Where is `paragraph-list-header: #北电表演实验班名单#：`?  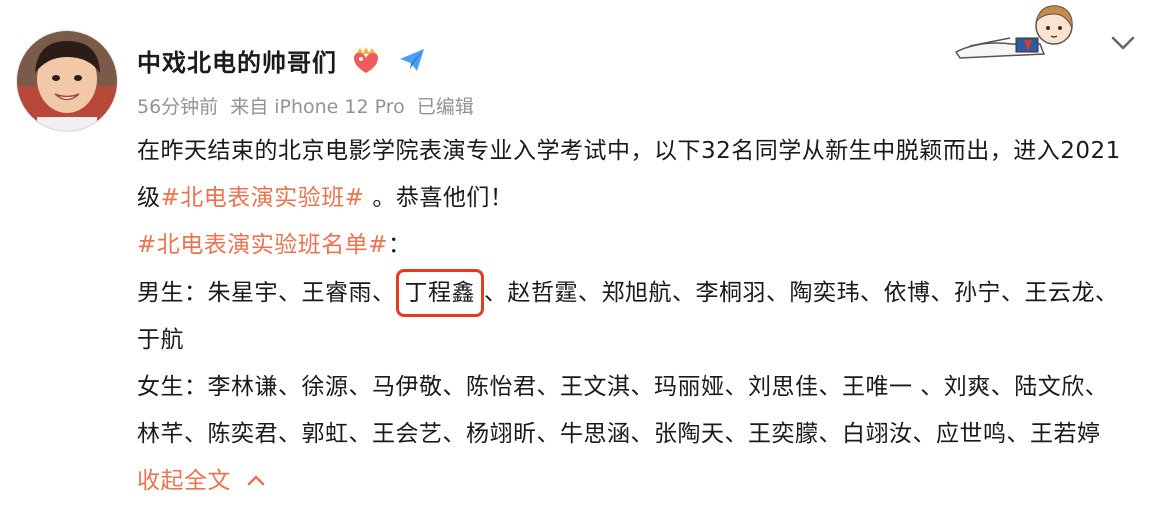
paragraph-list-header: #北电表演实验班名单#： is located at coordinates (632, 245).